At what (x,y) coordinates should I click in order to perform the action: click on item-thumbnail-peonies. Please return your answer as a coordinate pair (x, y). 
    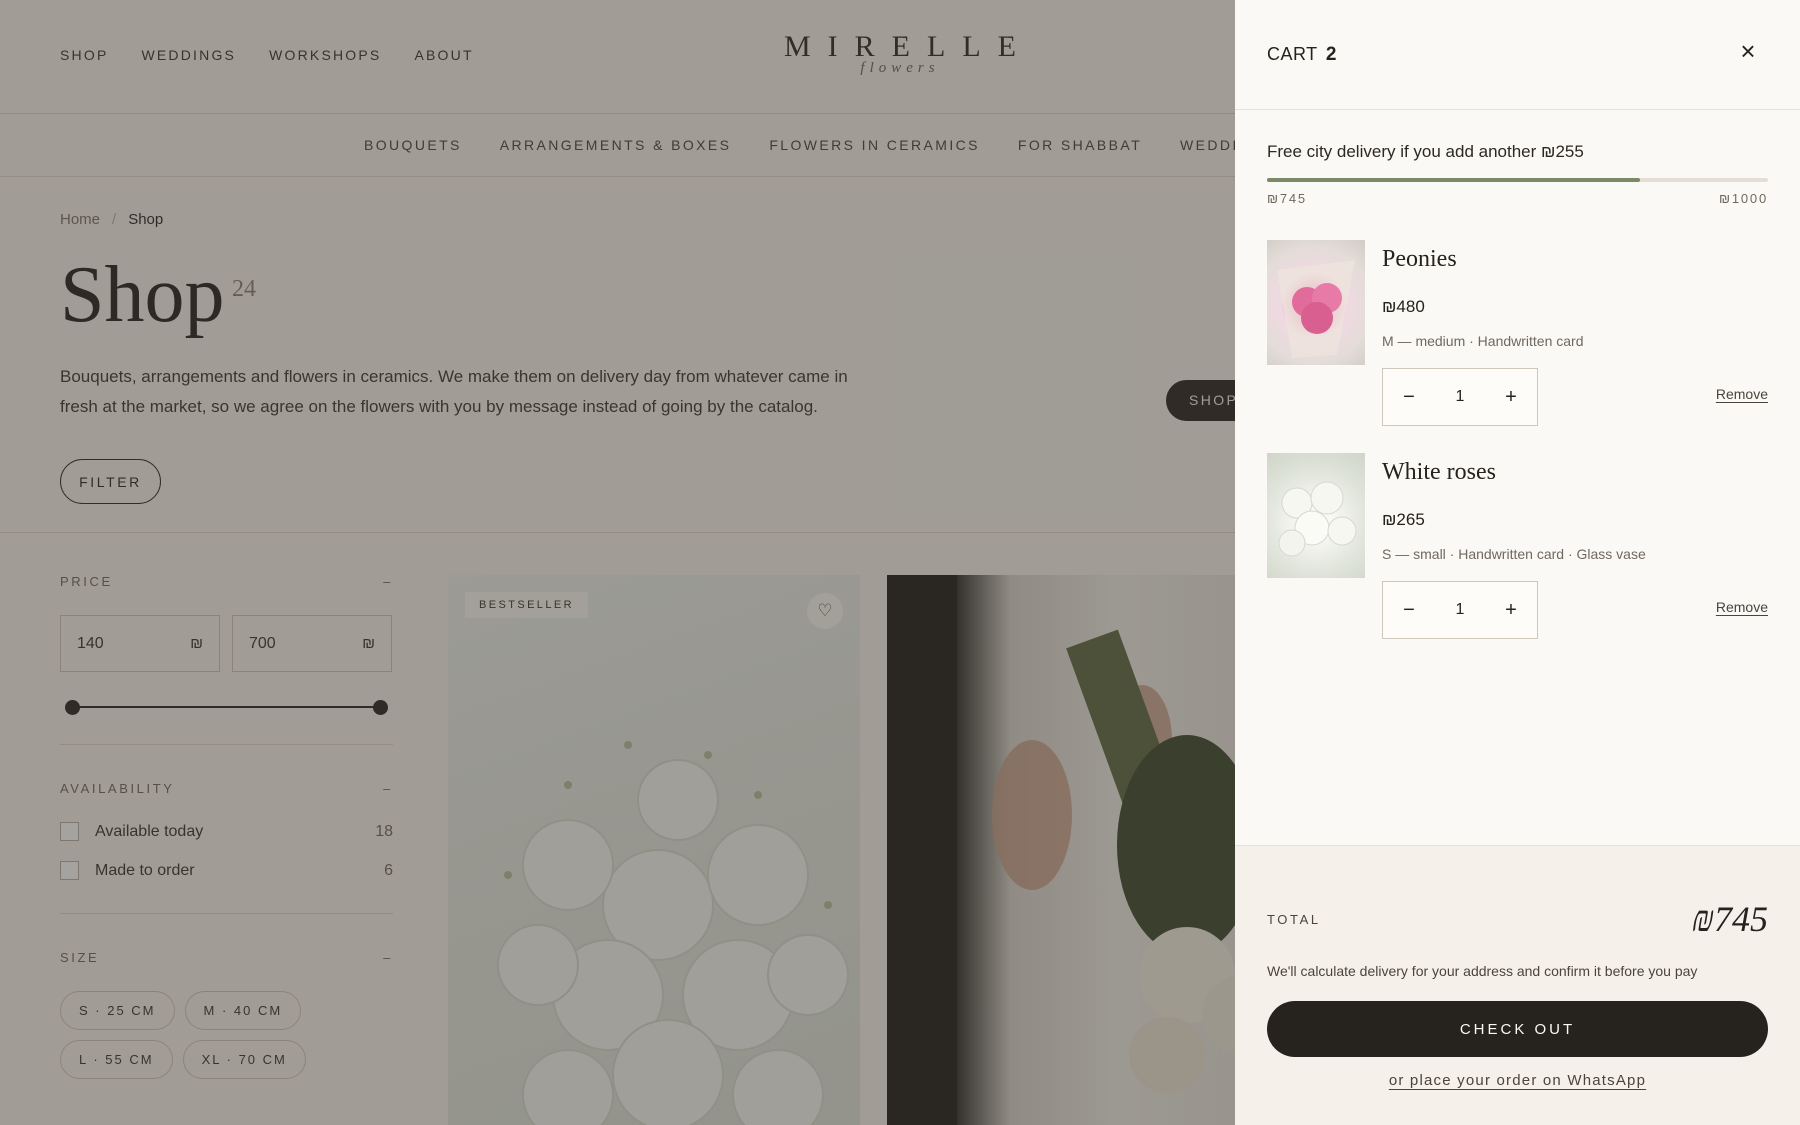
    Looking at the image, I should click on (1316, 302).